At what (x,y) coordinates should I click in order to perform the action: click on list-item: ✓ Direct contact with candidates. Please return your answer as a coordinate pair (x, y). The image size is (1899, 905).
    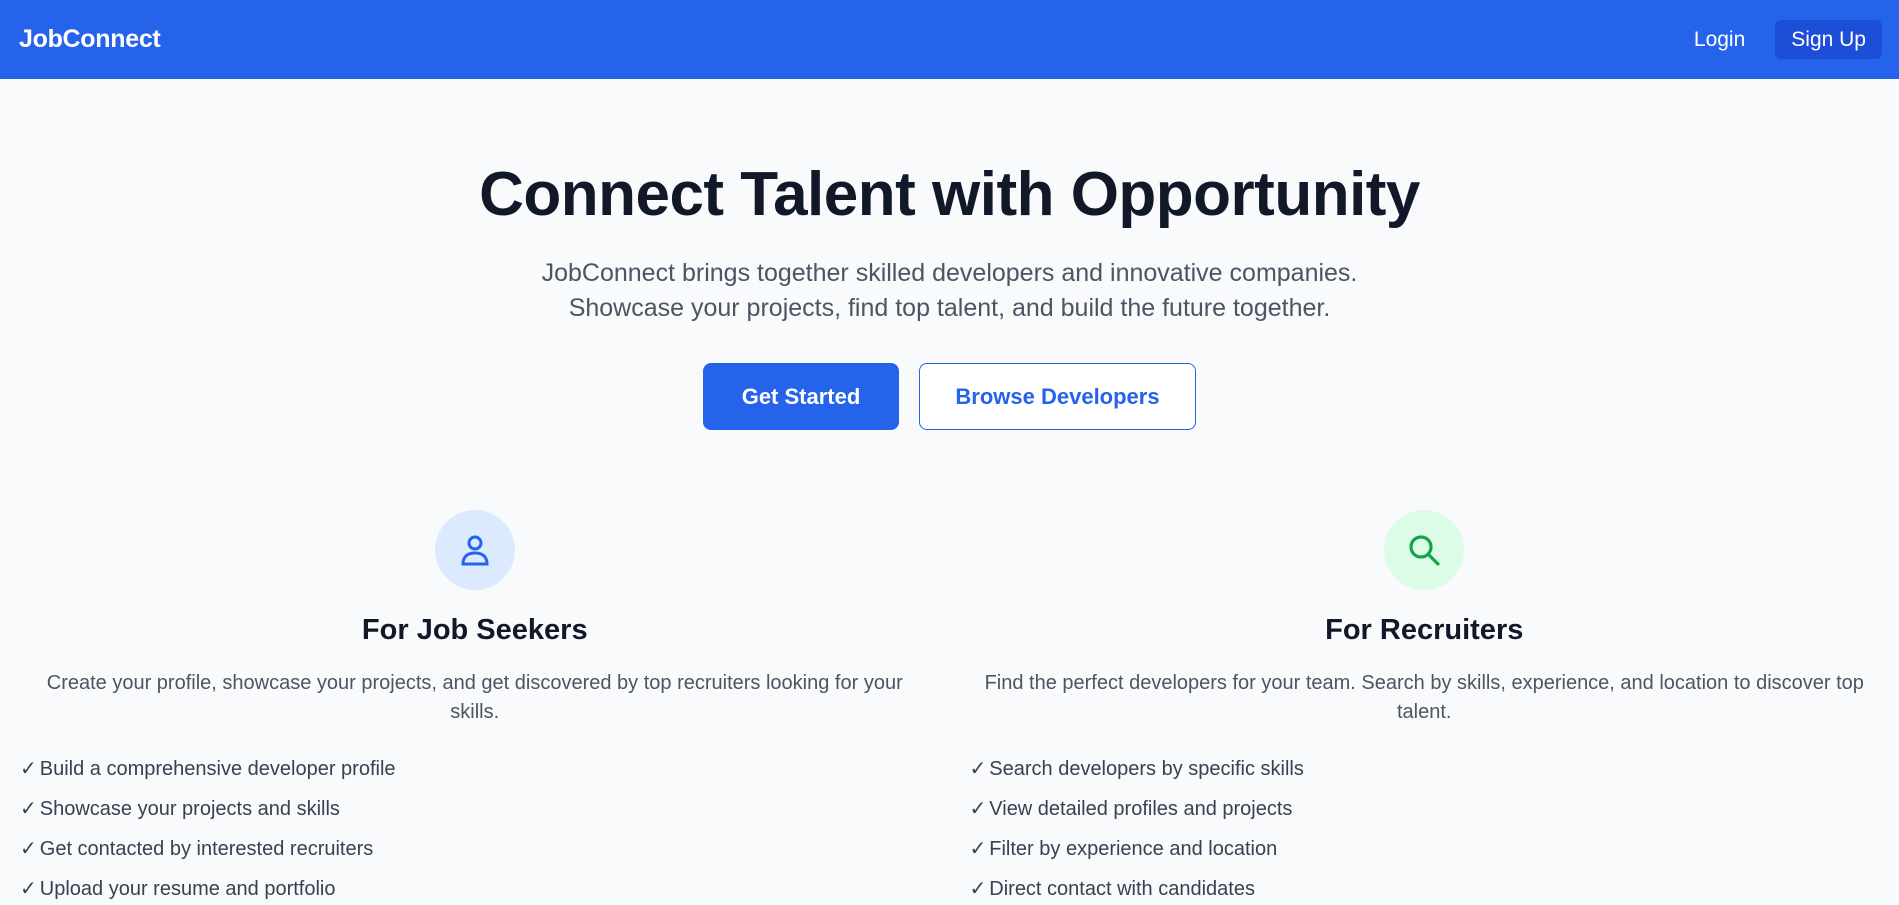
    Looking at the image, I should click on (1112, 889).